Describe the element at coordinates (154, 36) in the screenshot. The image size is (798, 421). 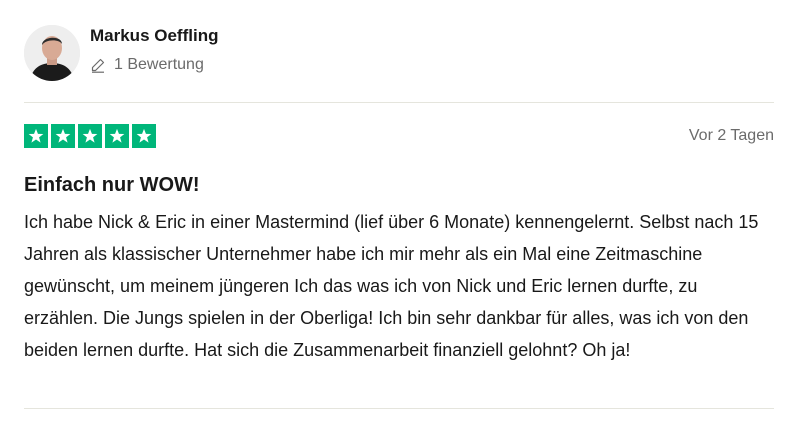
I see `reviewer-name: Markus Oeffling` at that location.